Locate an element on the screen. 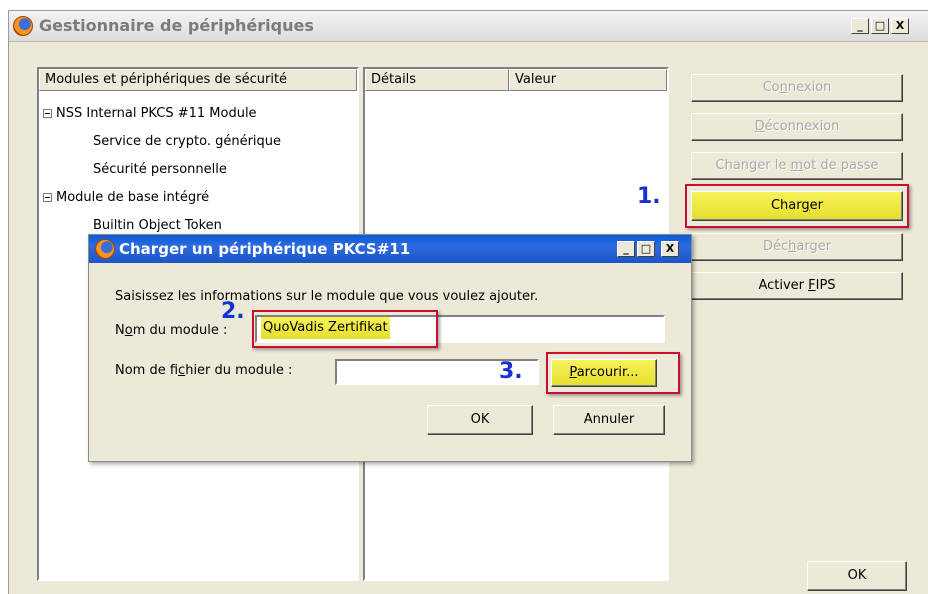 This screenshot has height=594, width=928. annotation-step2: 2. is located at coordinates (233, 311).